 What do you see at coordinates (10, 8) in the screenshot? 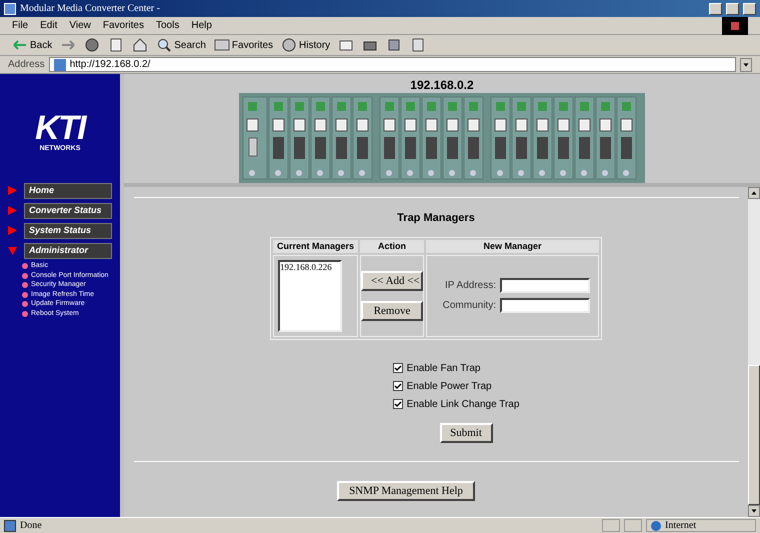
I see `browser-icon` at bounding box center [10, 8].